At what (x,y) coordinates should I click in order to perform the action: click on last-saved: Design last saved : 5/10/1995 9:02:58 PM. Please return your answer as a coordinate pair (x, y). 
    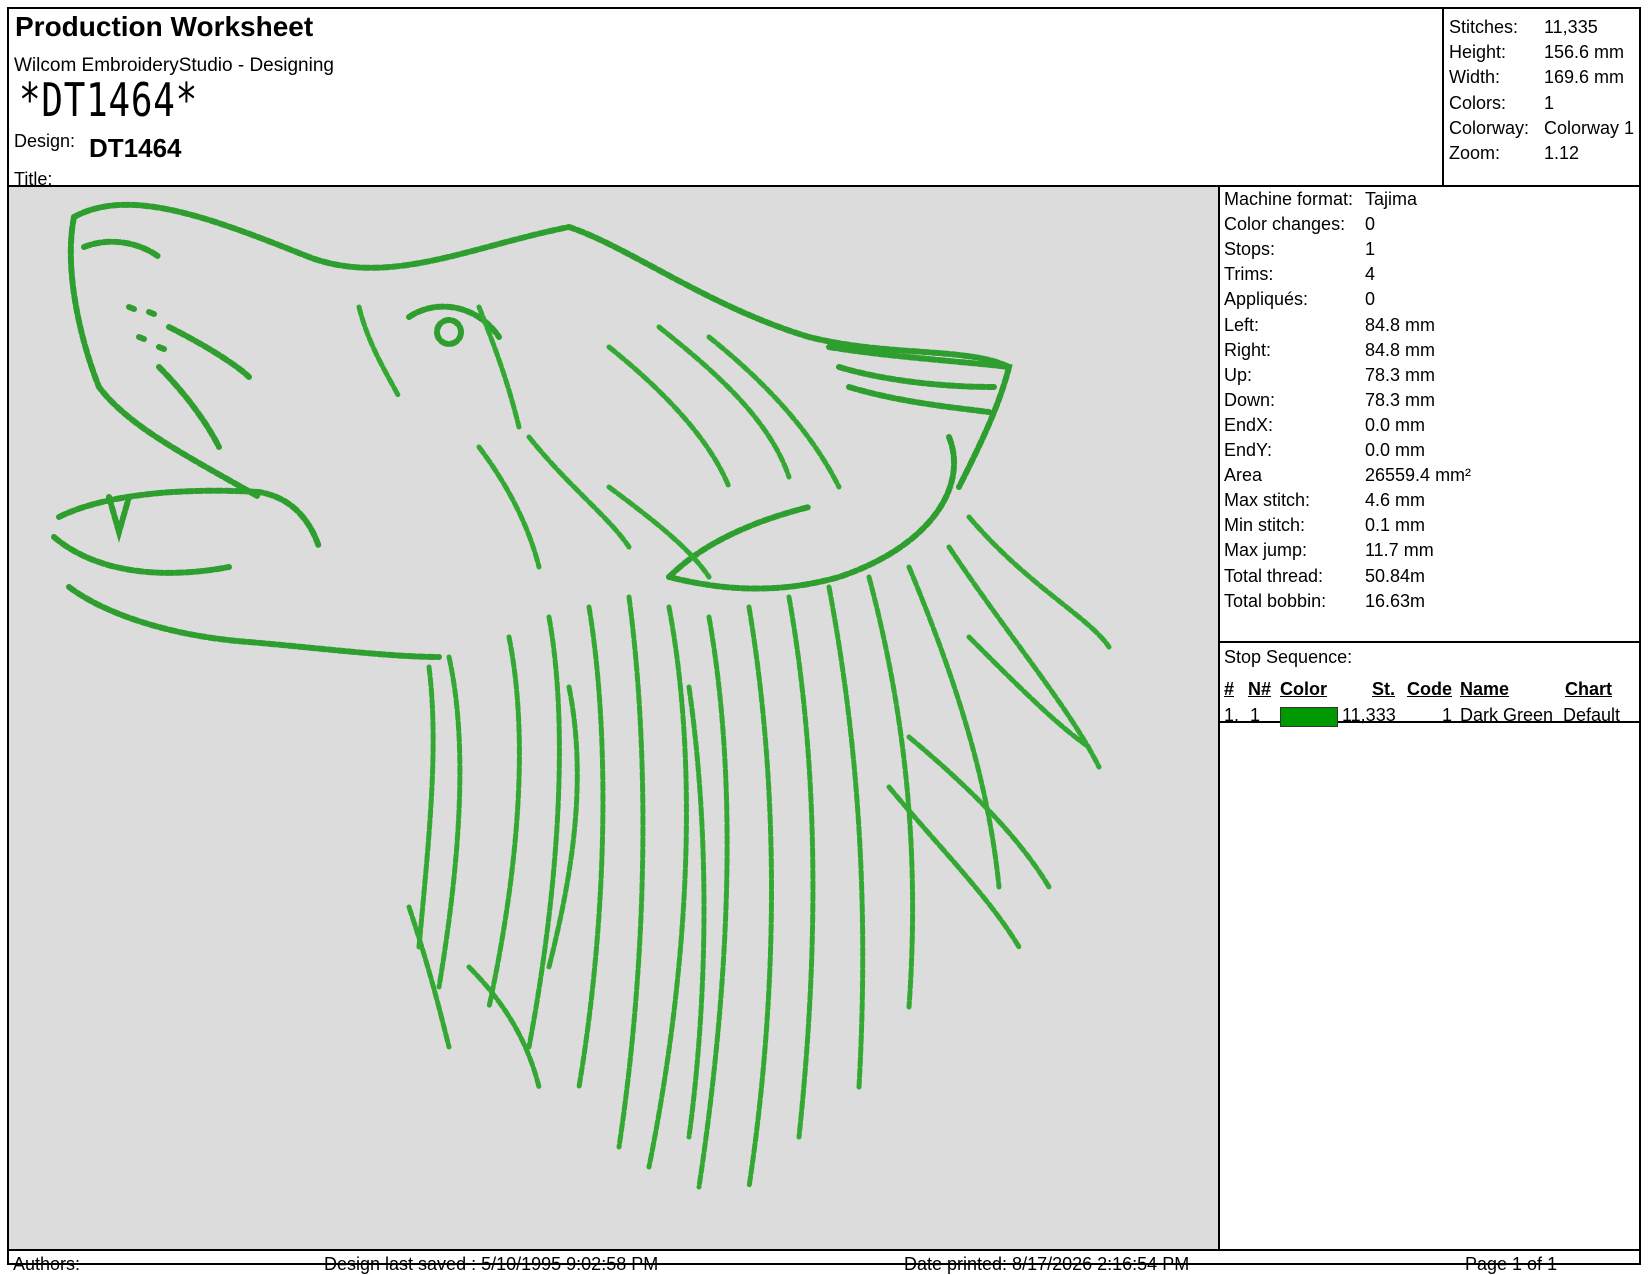
    Looking at the image, I should click on (491, 1264).